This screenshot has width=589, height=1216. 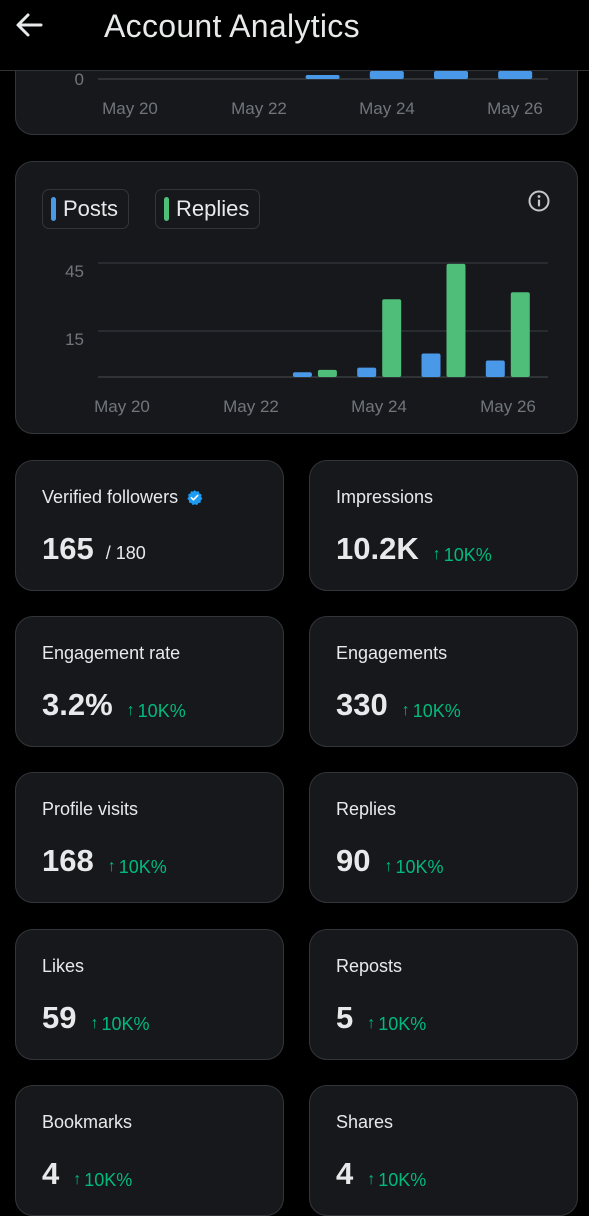 I want to click on verified-badge-icon, so click(x=195, y=498).